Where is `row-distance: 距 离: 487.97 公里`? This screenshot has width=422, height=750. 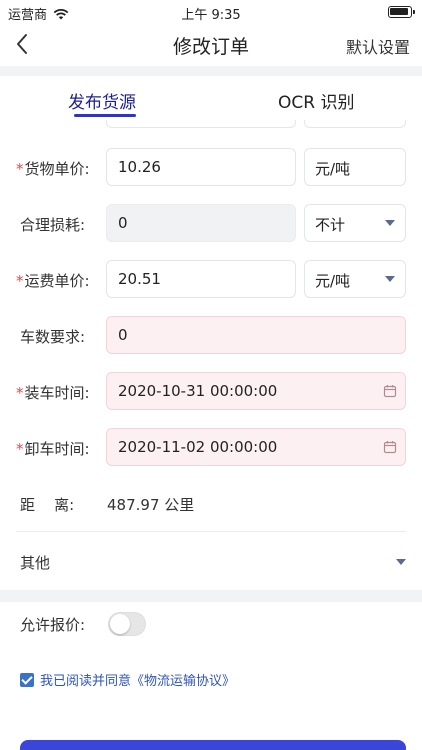
row-distance: 距 离: 487.97 公里 is located at coordinates (211, 504).